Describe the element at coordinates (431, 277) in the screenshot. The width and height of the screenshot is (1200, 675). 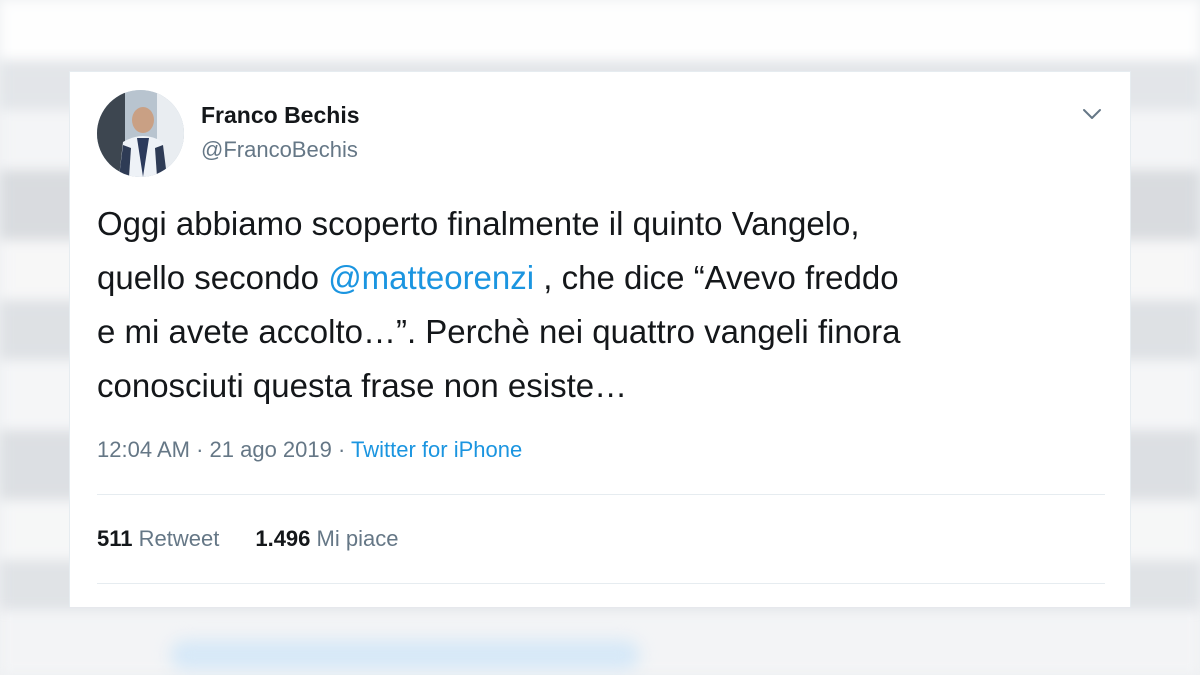
I see `mention-link: @matteorenzi` at that location.